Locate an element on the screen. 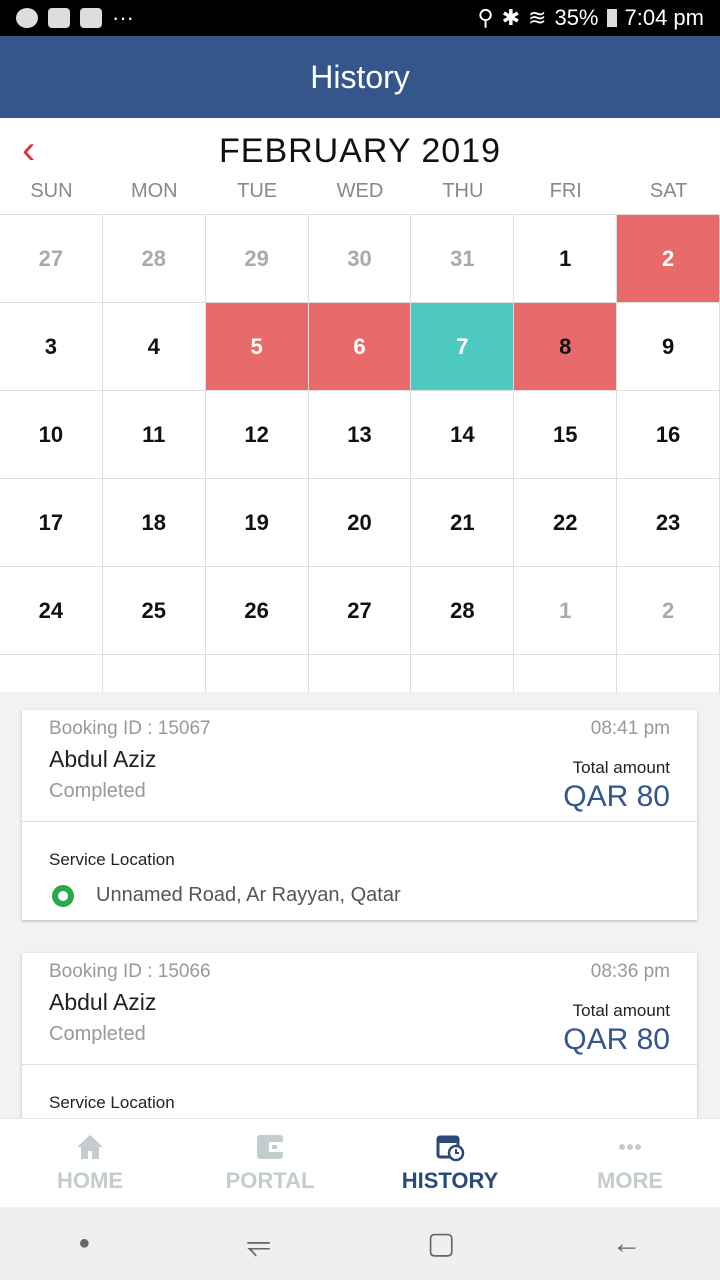 This screenshot has height=1280, width=720. more-notifications-icon: ··· is located at coordinates (123, 17).